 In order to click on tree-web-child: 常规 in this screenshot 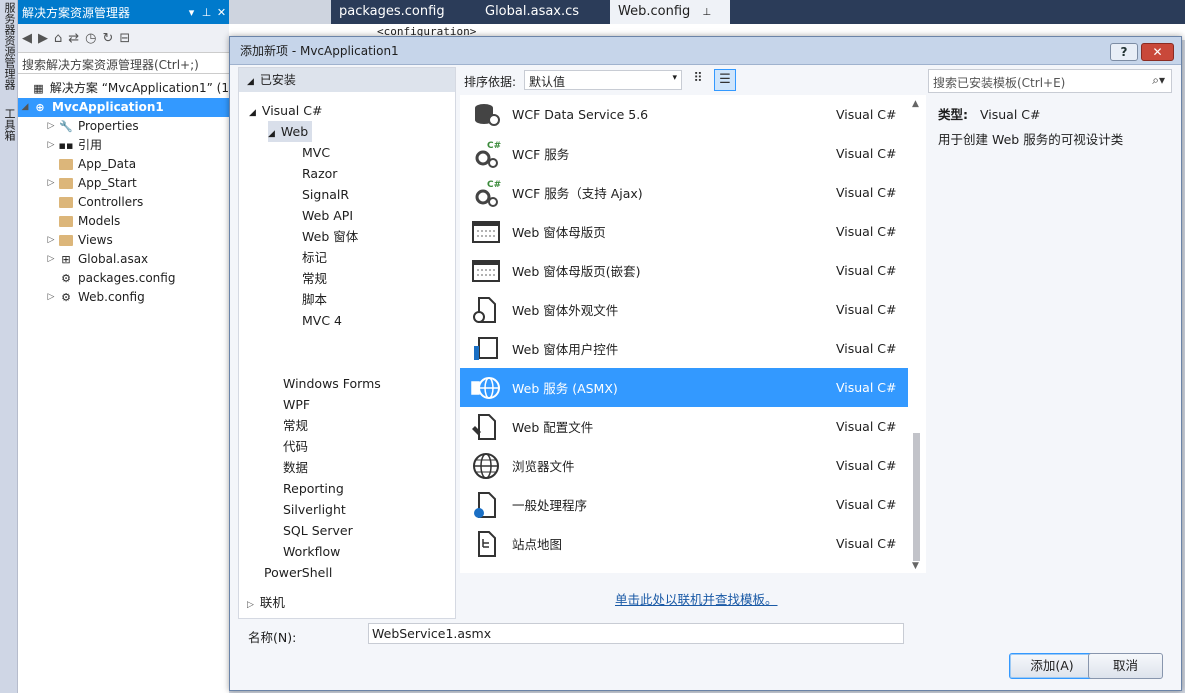, I will do `click(314, 278)`.